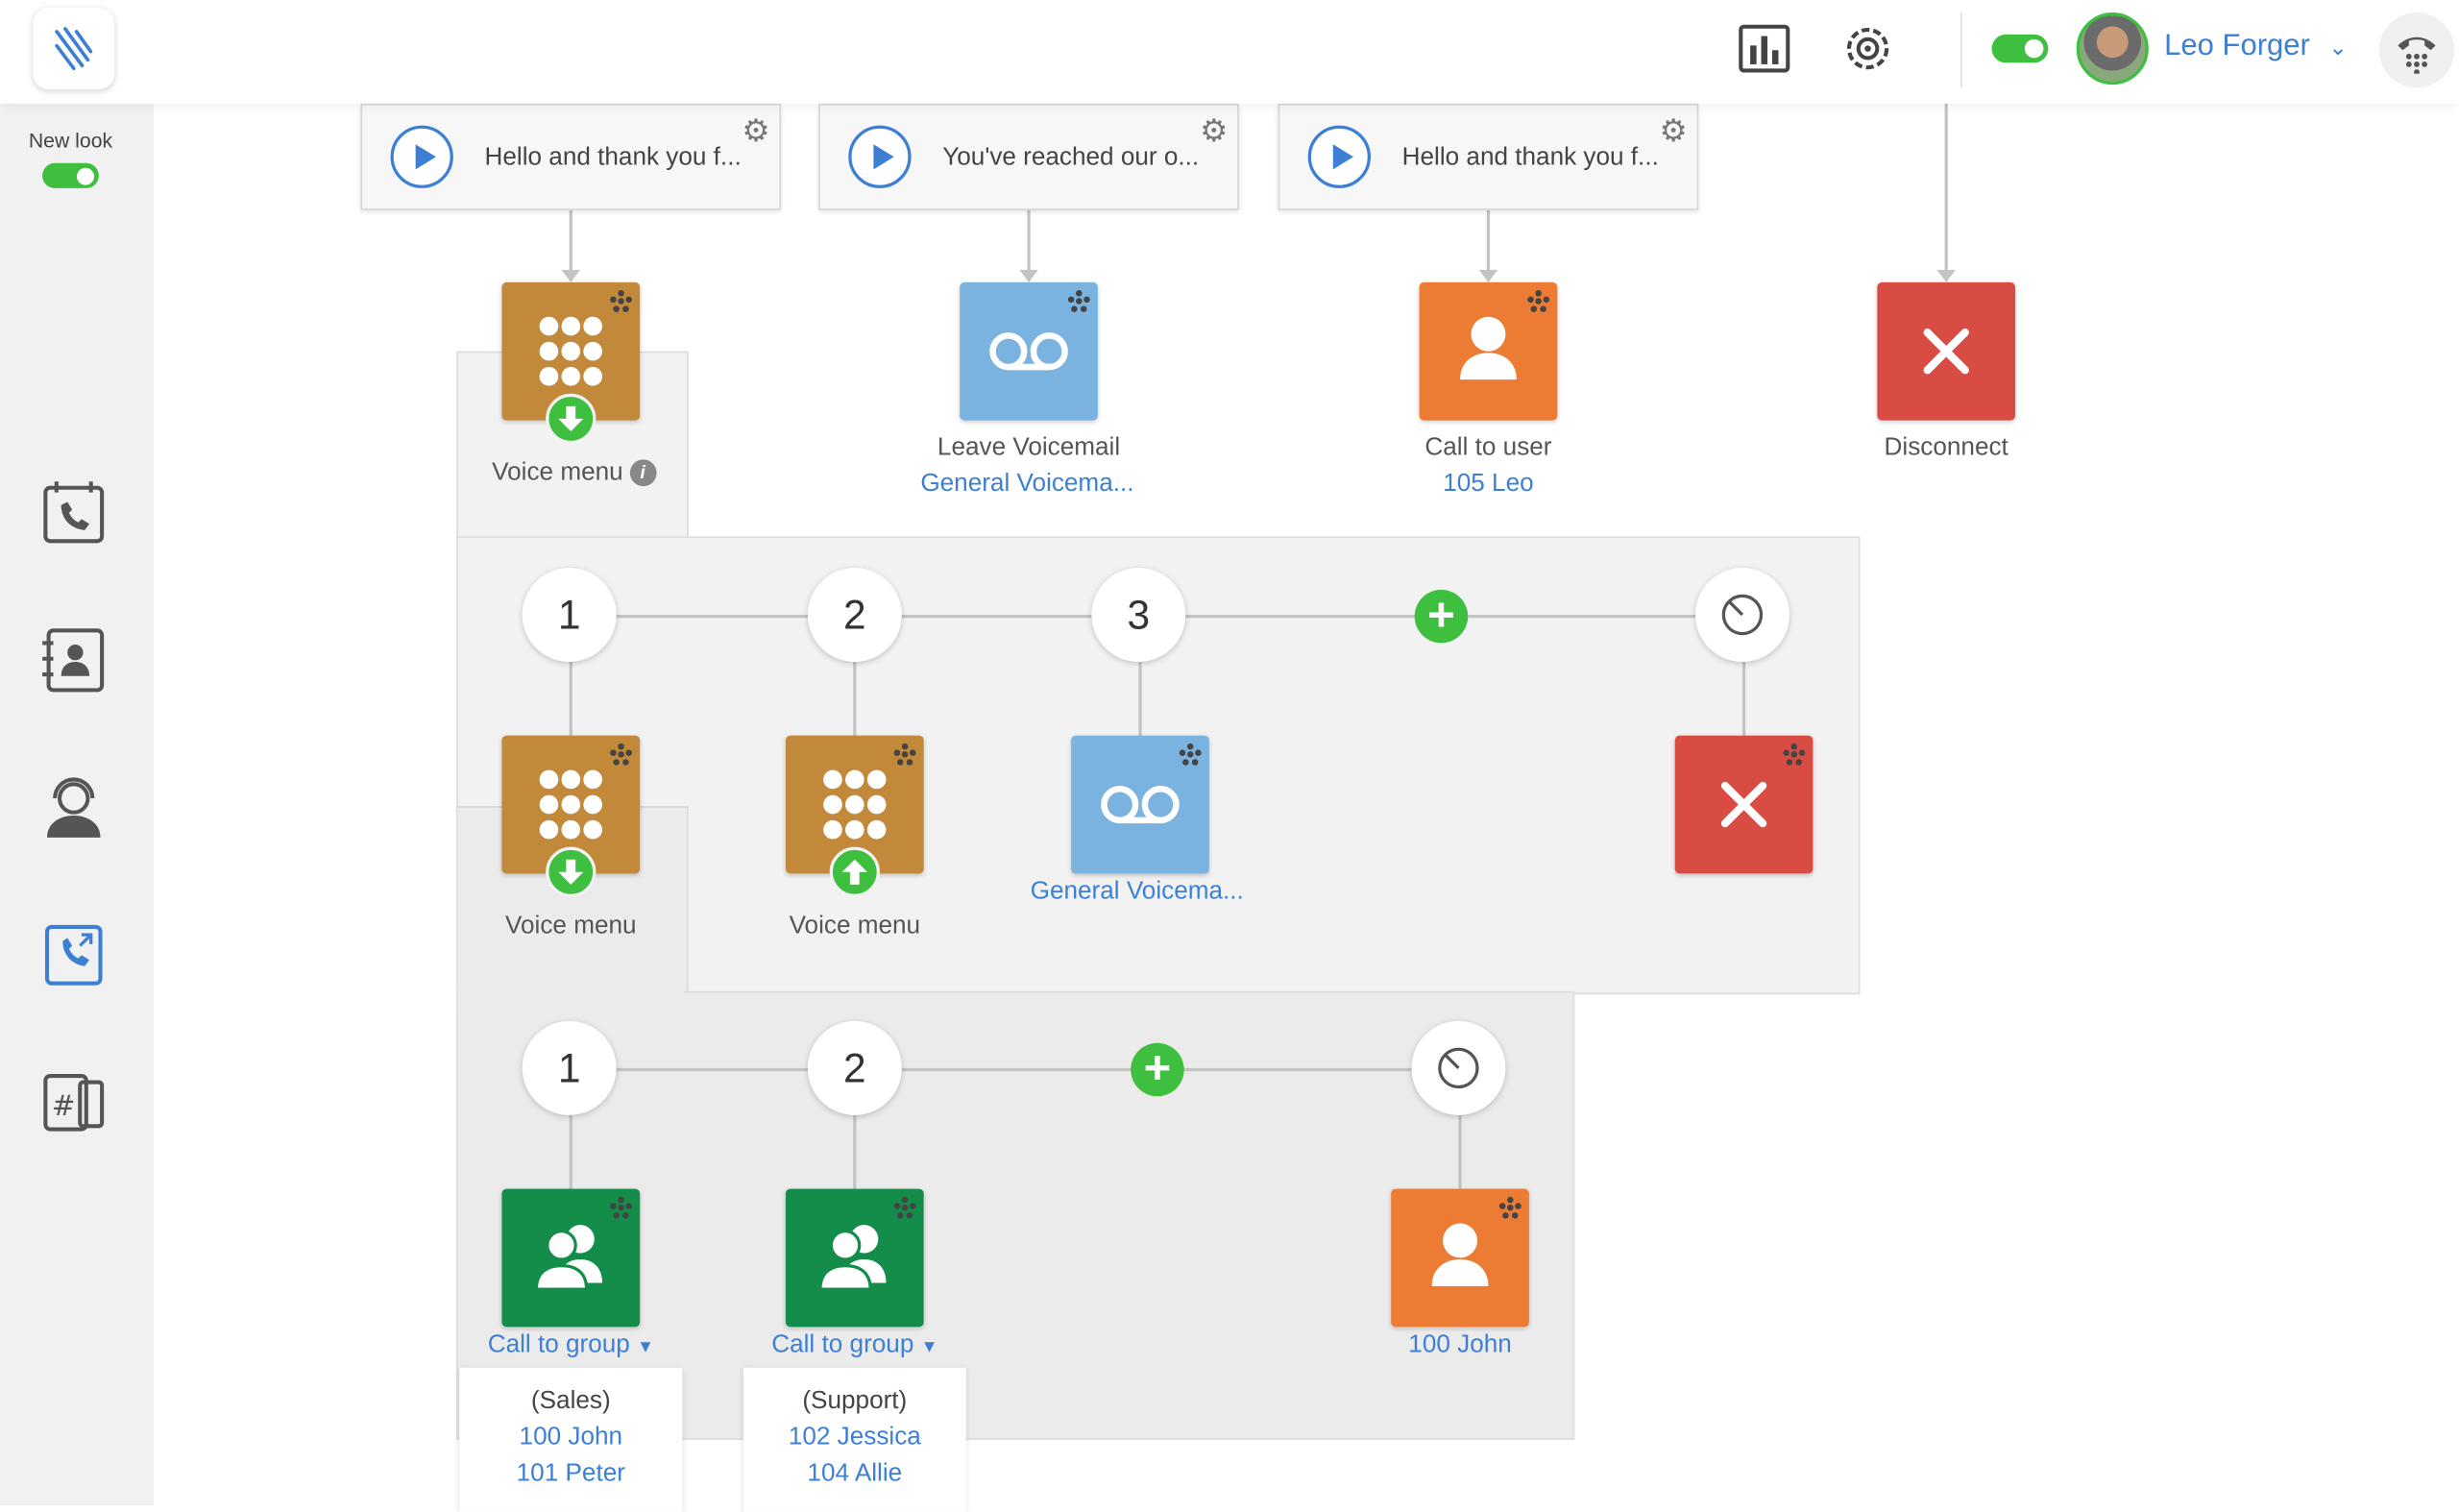 The image size is (2459, 1512). What do you see at coordinates (574, 473) in the screenshot?
I see `voice-menu-label: Voice menu i` at bounding box center [574, 473].